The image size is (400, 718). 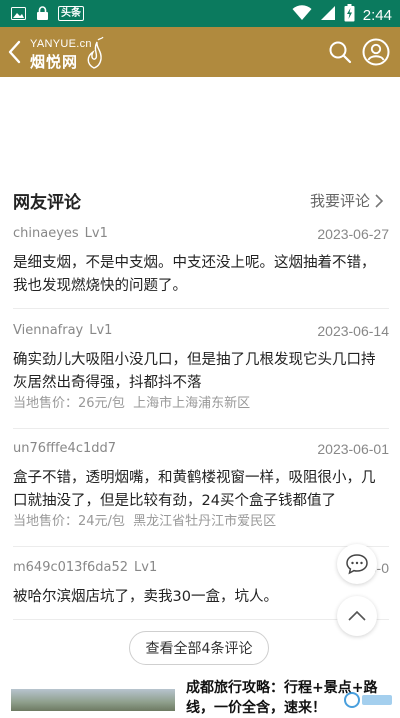 I want to click on battery-icon, so click(x=349, y=15).